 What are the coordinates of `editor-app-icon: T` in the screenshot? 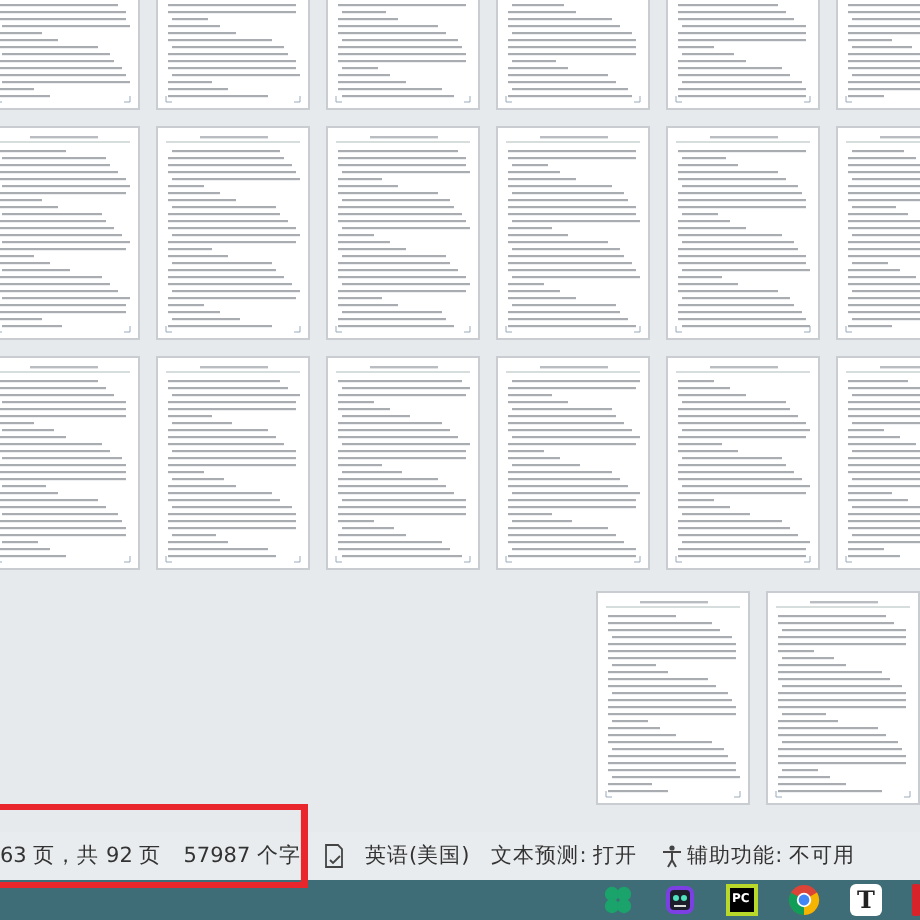 It's located at (866, 900).